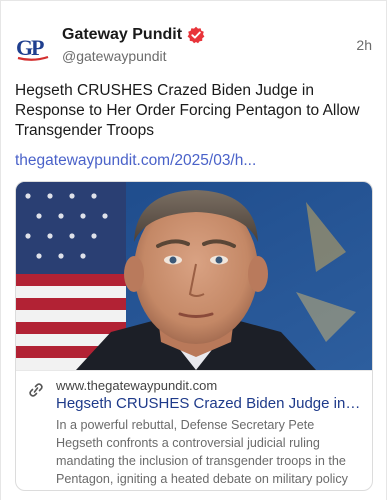  I want to click on author-handle: @gatewaypundit, so click(133, 56).